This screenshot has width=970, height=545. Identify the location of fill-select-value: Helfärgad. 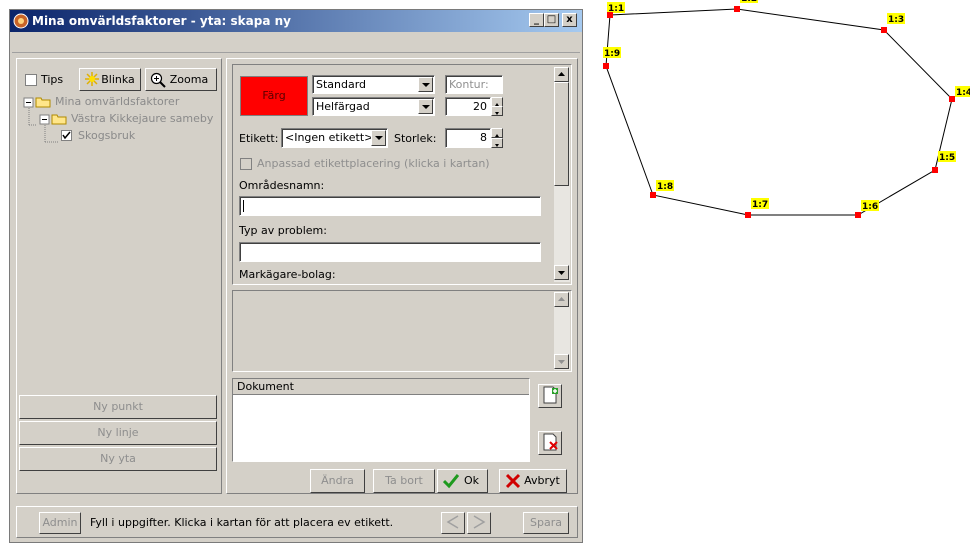
(343, 106).